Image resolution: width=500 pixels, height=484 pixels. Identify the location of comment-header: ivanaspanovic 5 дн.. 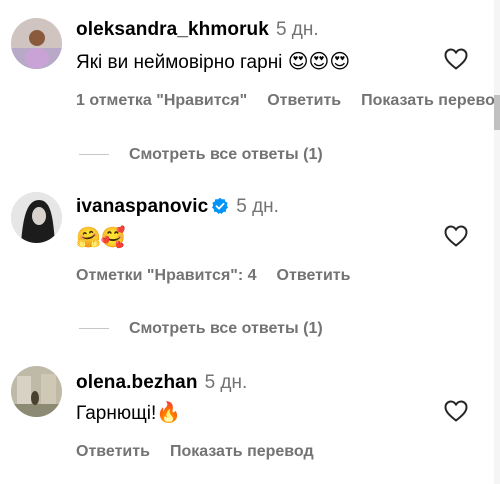
(177, 207).